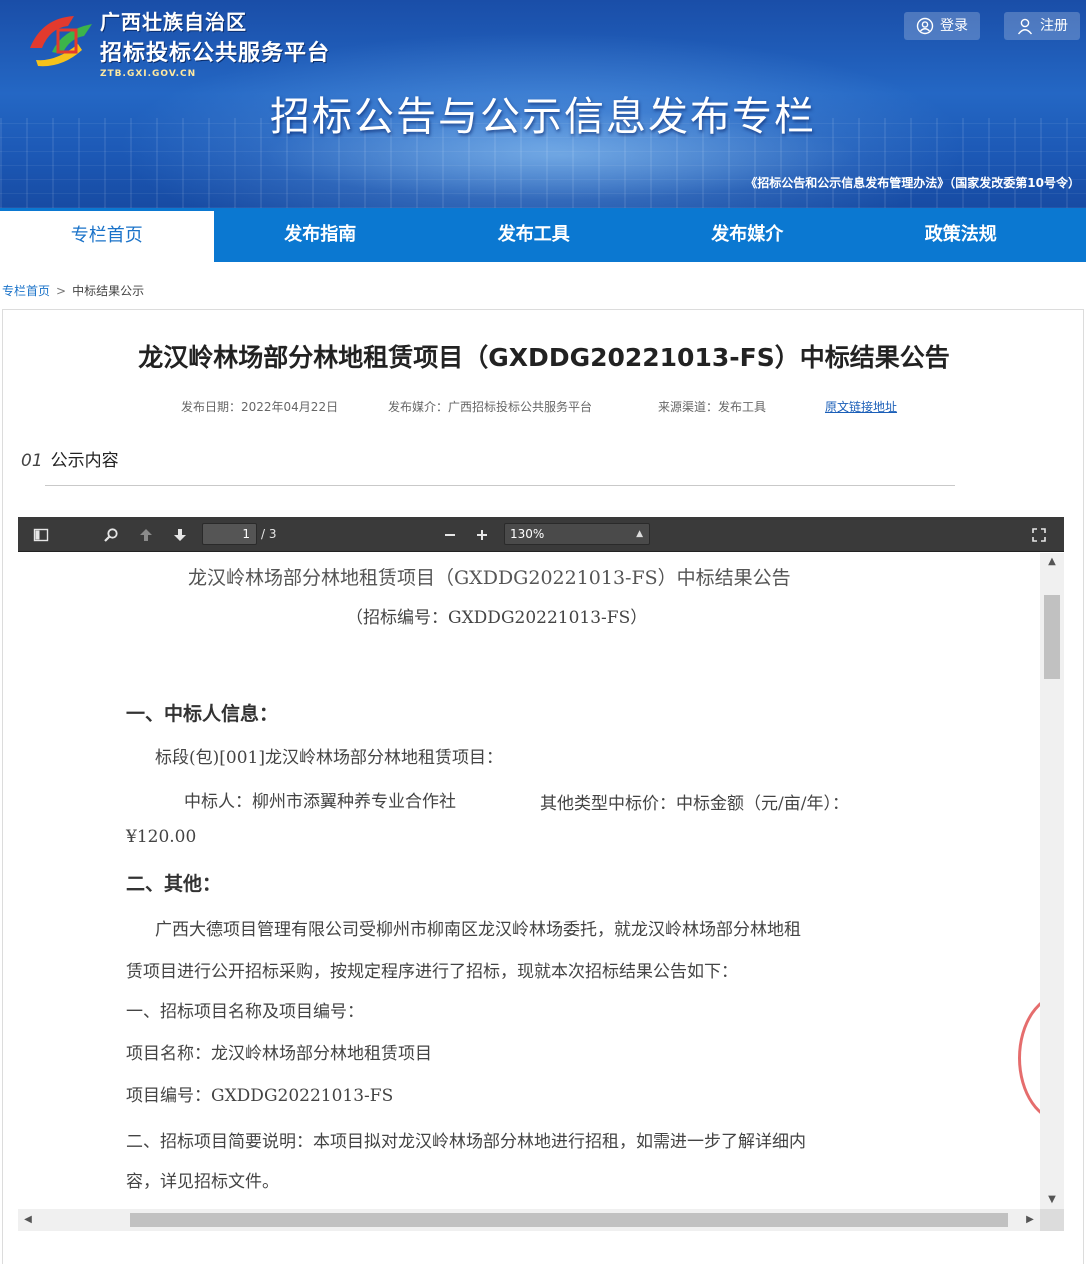  I want to click on pdf-heading-winner: 一、中标人信息：, so click(202, 714).